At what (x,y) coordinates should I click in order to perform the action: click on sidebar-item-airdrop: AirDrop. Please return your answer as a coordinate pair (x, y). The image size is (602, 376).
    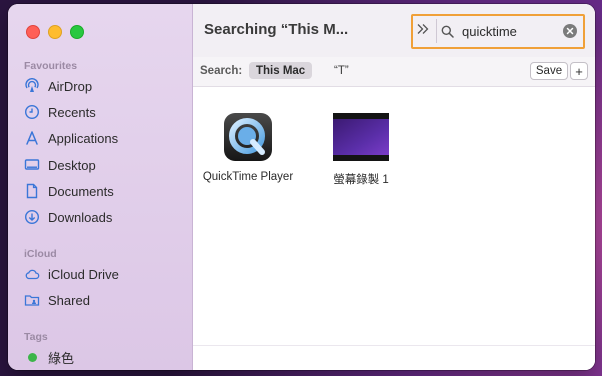
    Looking at the image, I should click on (104, 86).